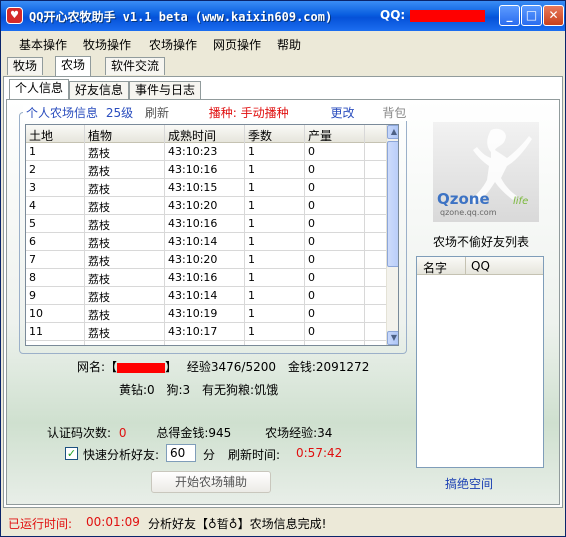 The height and width of the screenshot is (537, 566). I want to click on table-row: 10 荔枝 43:10:19 1 0, so click(206, 314).